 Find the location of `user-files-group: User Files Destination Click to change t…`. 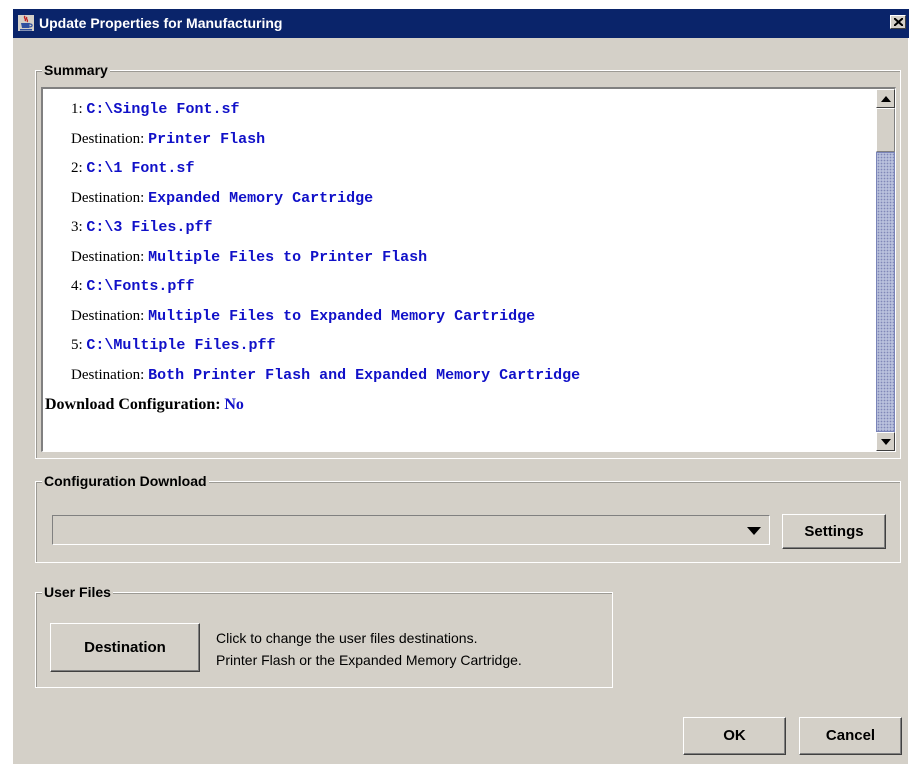

user-files-group: User Files Destination Click to change t… is located at coordinates (324, 636).